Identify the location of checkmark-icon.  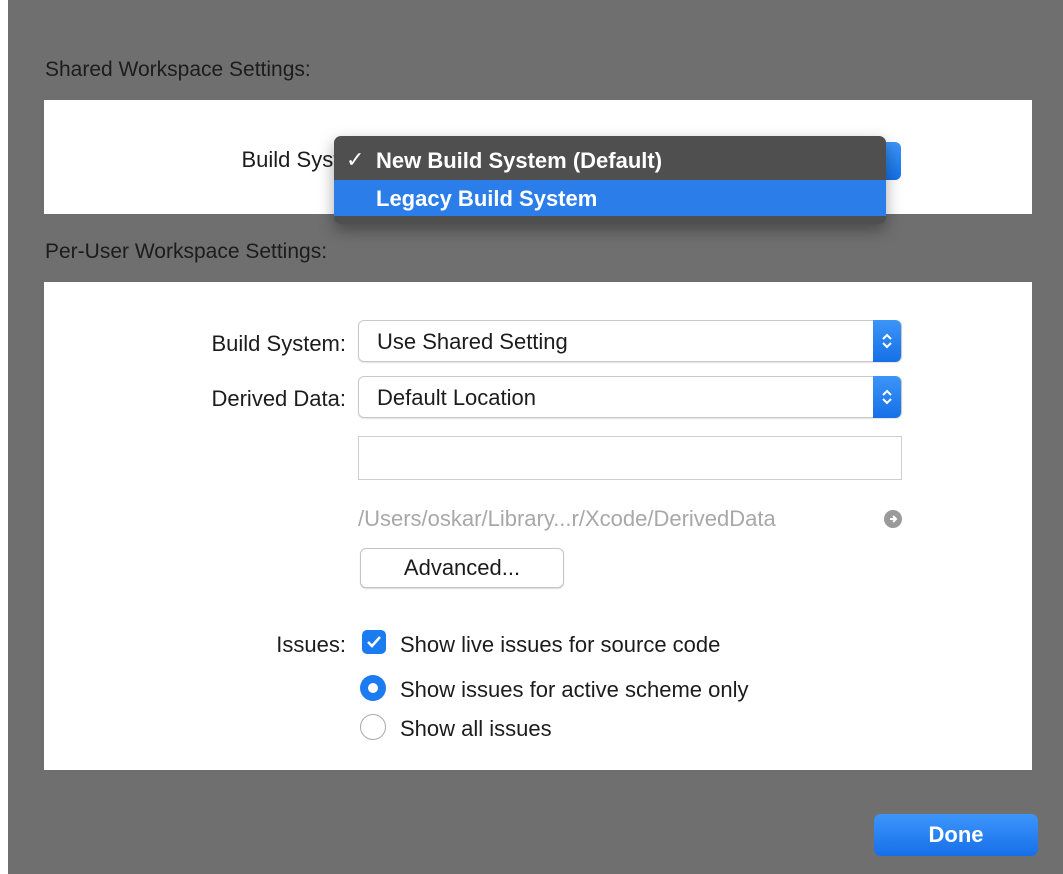
(374, 642).